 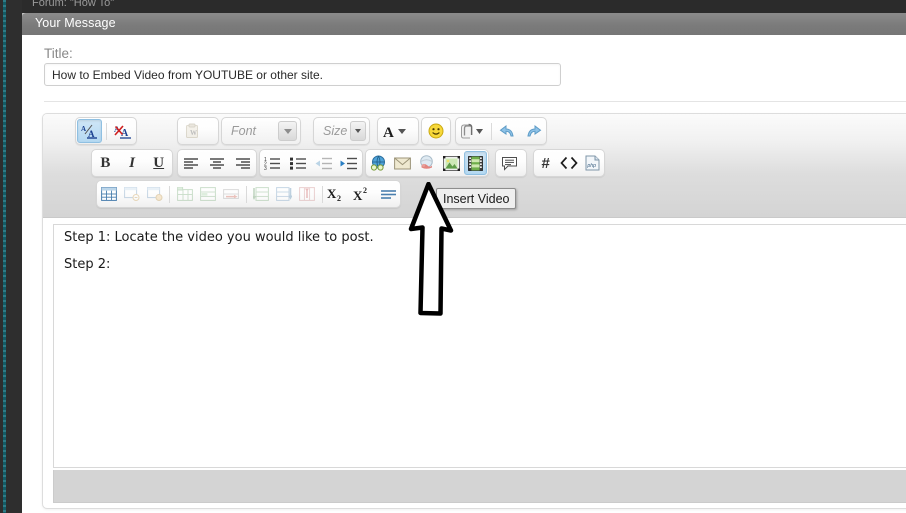 I want to click on insert-row-icon, so click(x=184, y=194).